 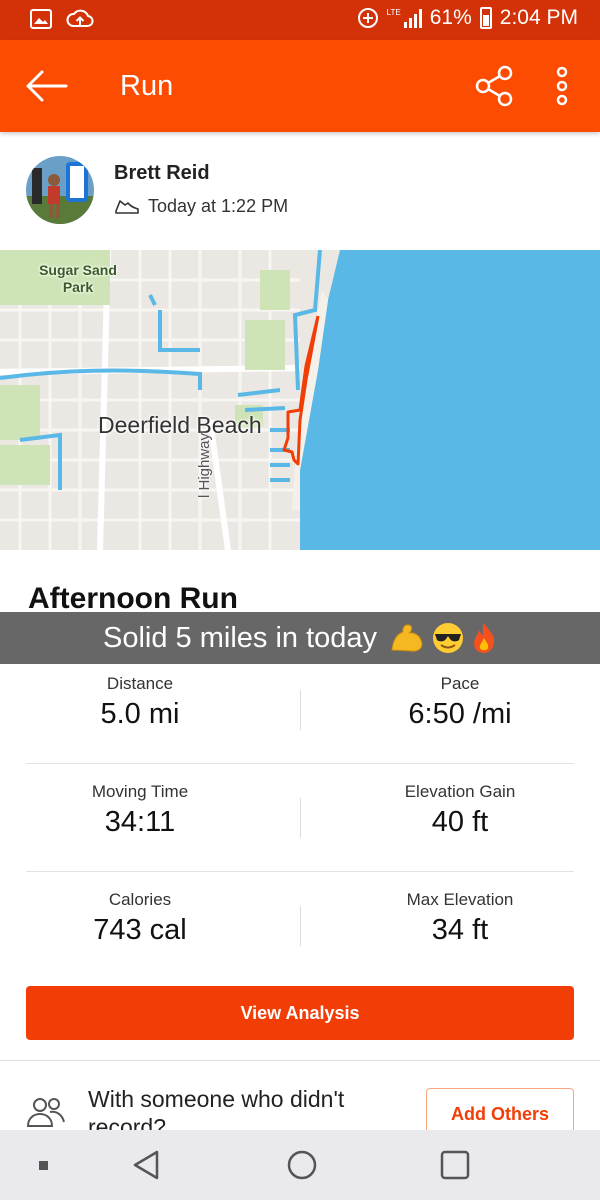 What do you see at coordinates (46, 86) in the screenshot?
I see `back-arrow-icon` at bounding box center [46, 86].